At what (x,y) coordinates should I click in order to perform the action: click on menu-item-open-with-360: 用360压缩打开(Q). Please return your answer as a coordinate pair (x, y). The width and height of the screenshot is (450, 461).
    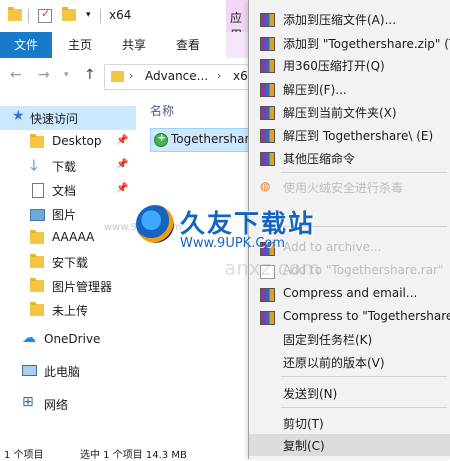
    Looking at the image, I should click on (349, 65).